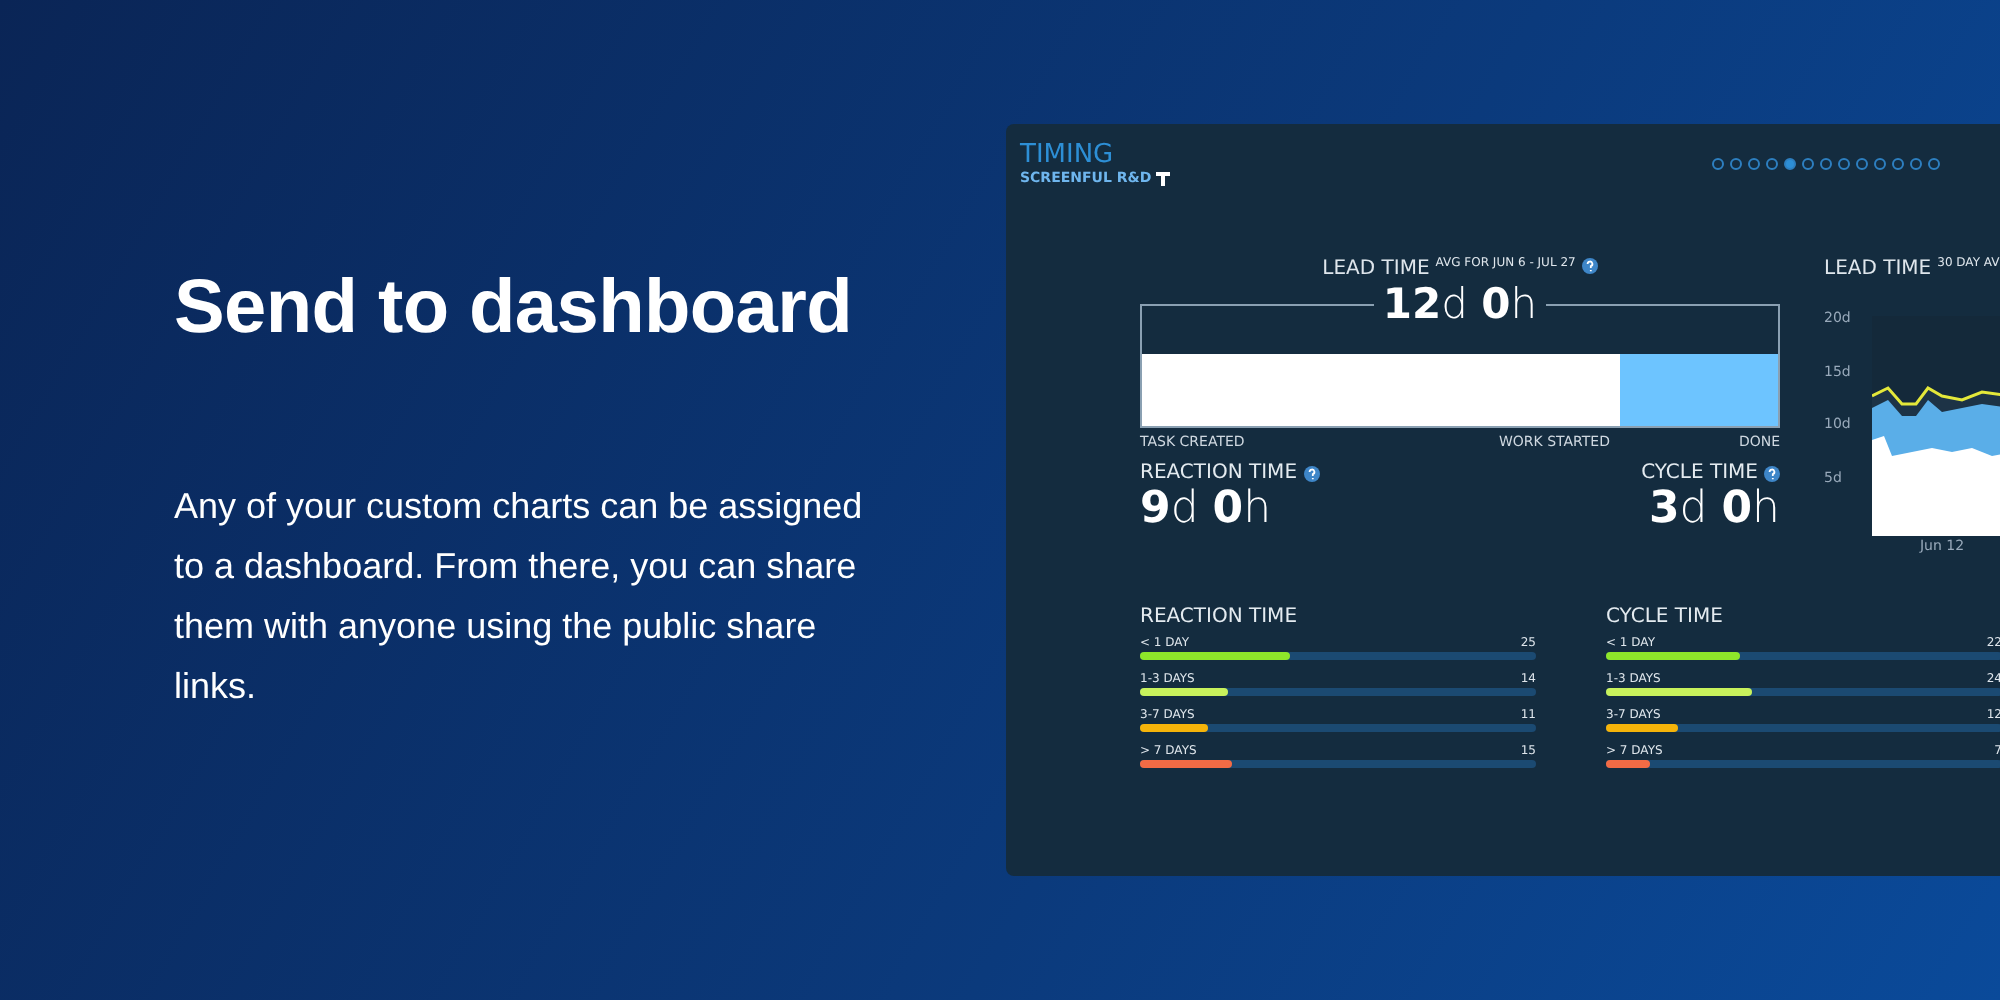 Image resolution: width=2000 pixels, height=1000 pixels. I want to click on lead-time-label: LEAD TIME, so click(1376, 269).